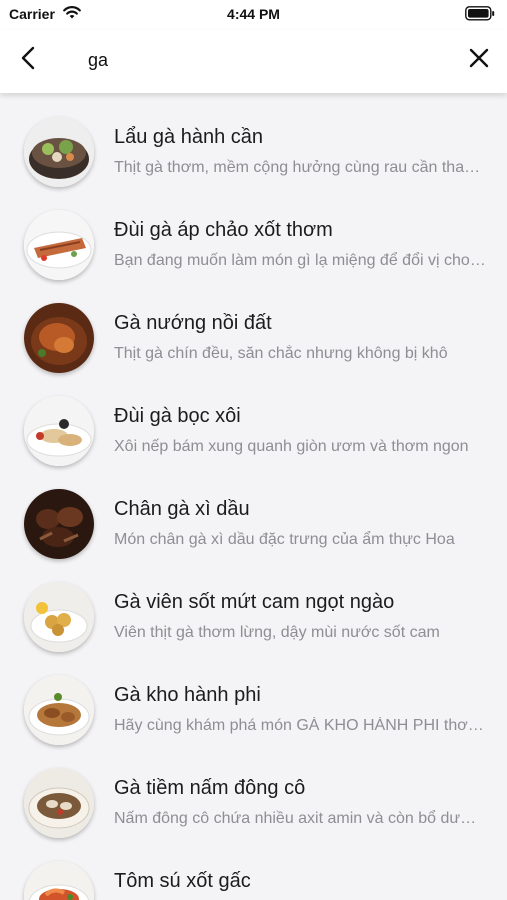 This screenshot has width=507, height=900. I want to click on item-title: Gà viên sốt mứt cam ngọt ngào, so click(254, 602).